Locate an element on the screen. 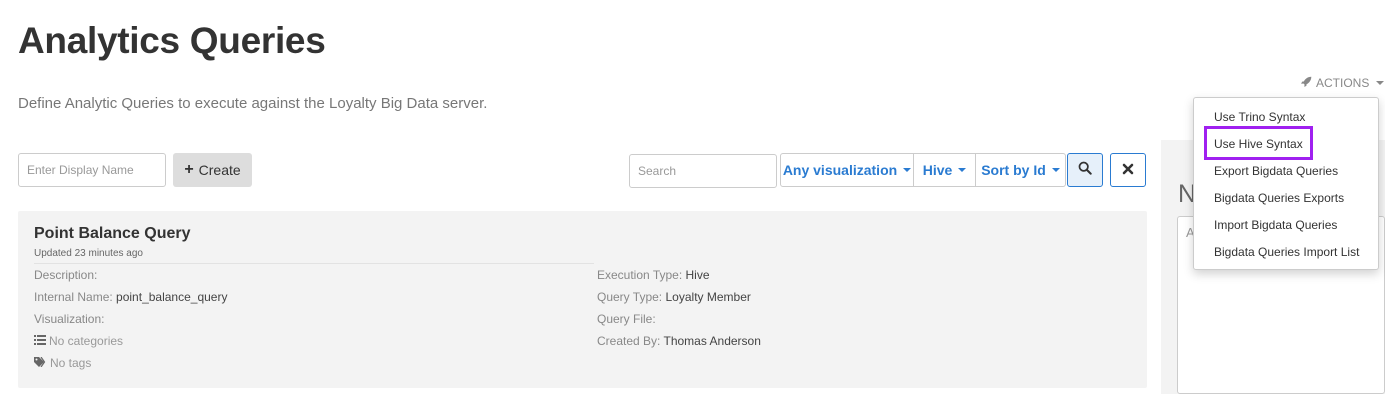 This screenshot has width=1385, height=394. visualization-field: Visualization: is located at coordinates (69, 319).